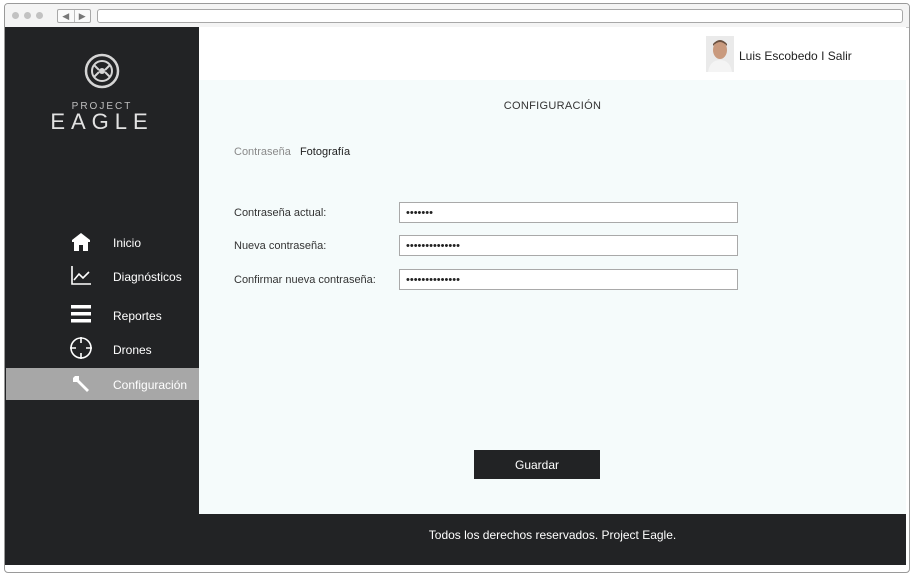 The width and height of the screenshot is (914, 576). Describe the element at coordinates (132, 350) in the screenshot. I see `sidebar-item-label: Drones` at that location.